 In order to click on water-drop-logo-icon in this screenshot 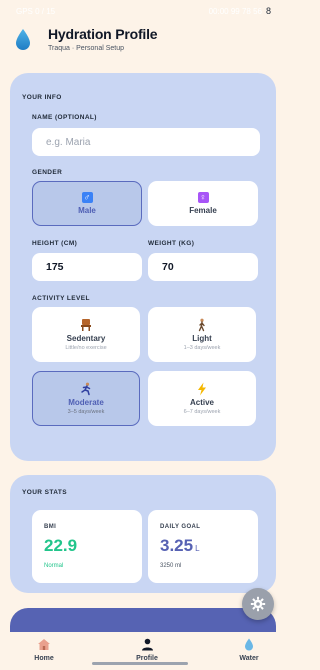, I will do `click(23, 39)`.